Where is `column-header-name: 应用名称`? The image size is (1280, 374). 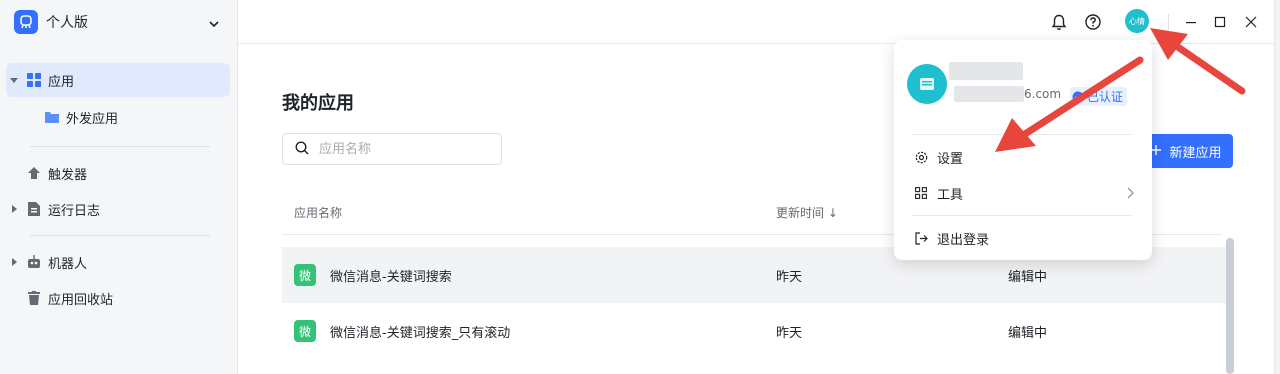
column-header-name: 应用名称 is located at coordinates (318, 212).